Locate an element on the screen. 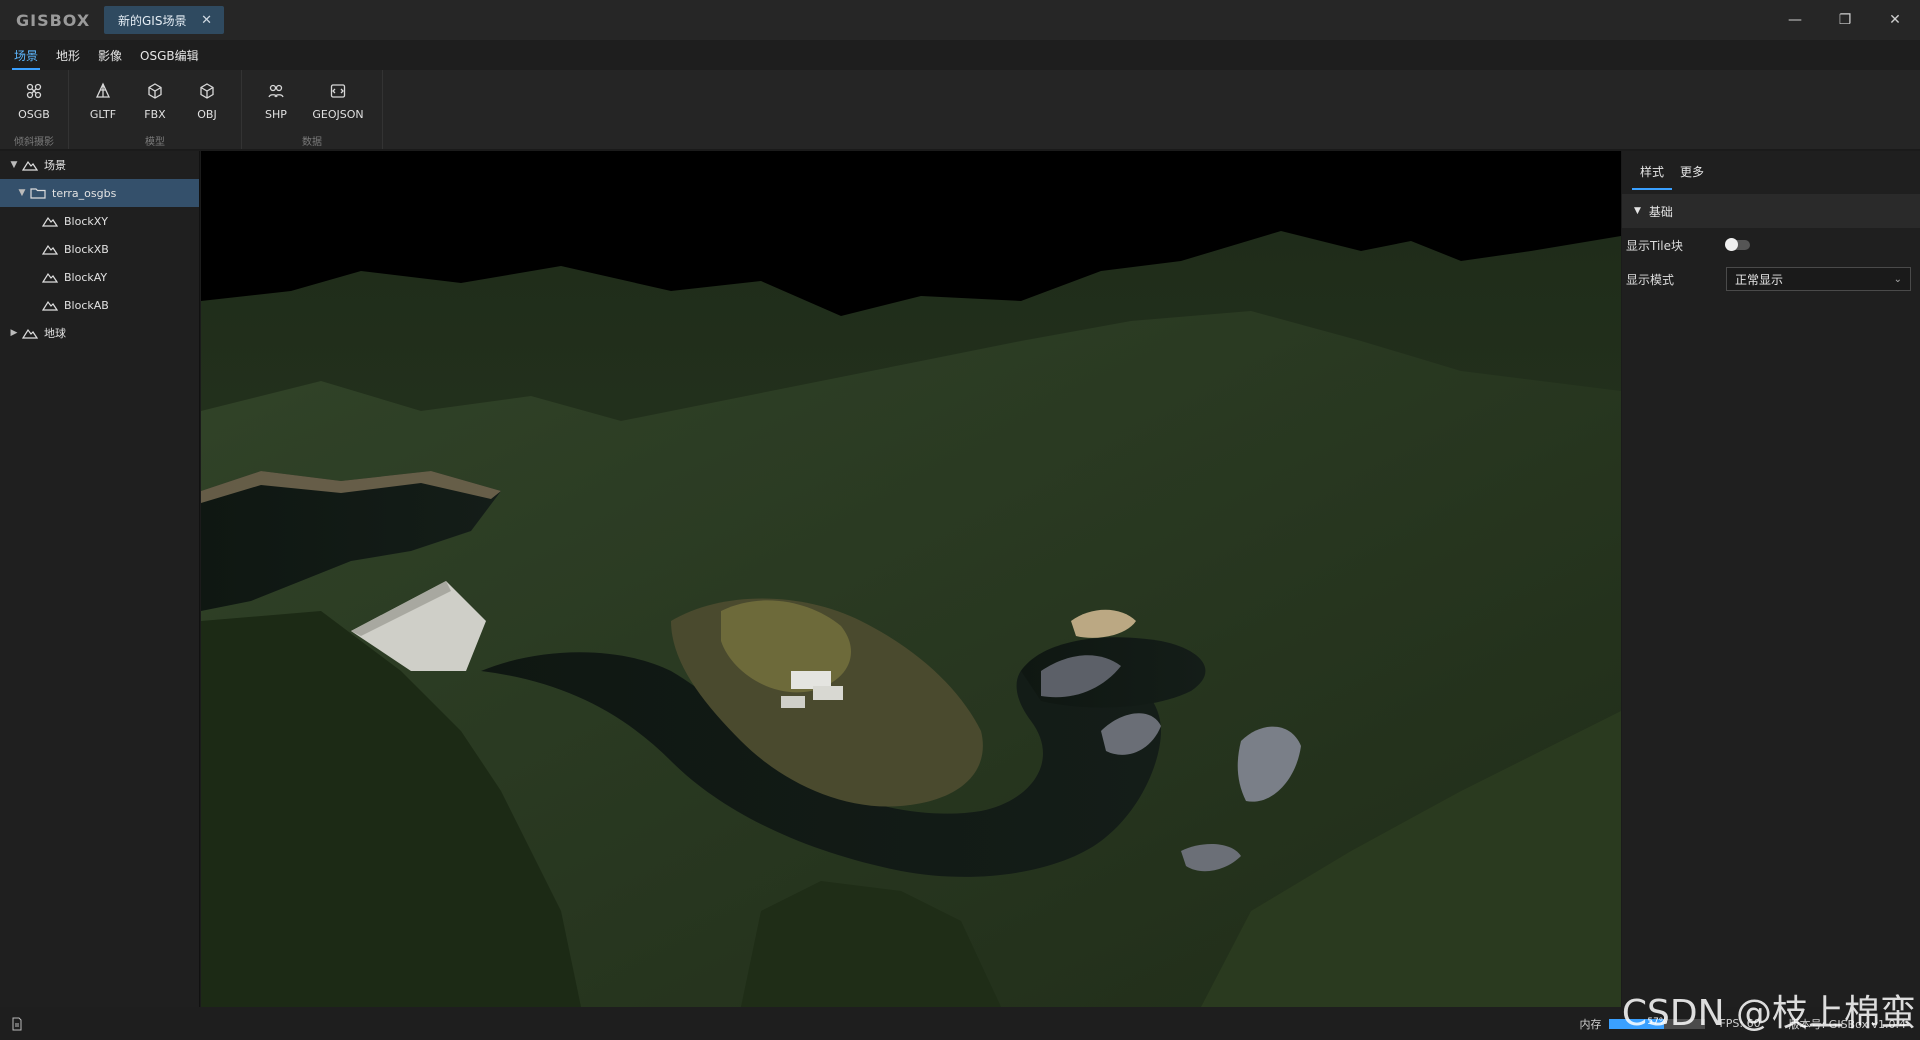  group-model: GLTF FBX OBJ 模型 is located at coordinates (155, 109).